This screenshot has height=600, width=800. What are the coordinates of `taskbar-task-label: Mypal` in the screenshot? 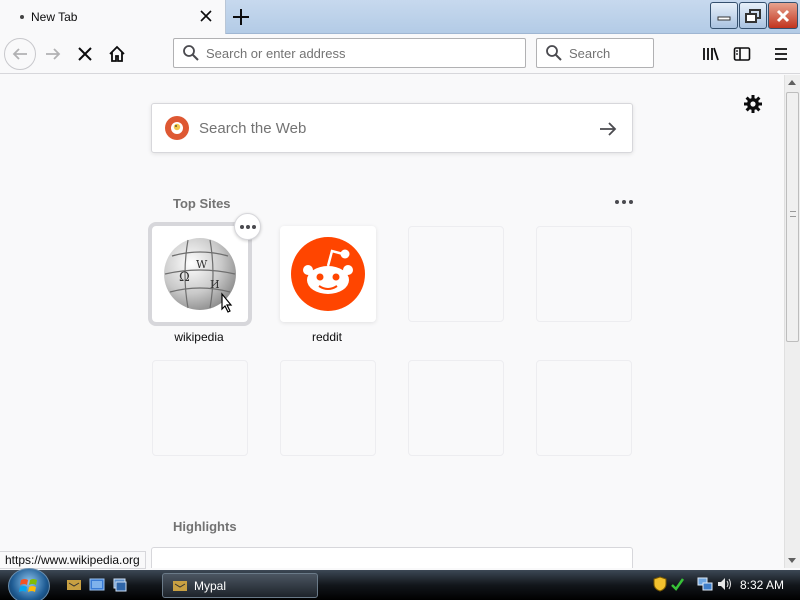 It's located at (210, 585).